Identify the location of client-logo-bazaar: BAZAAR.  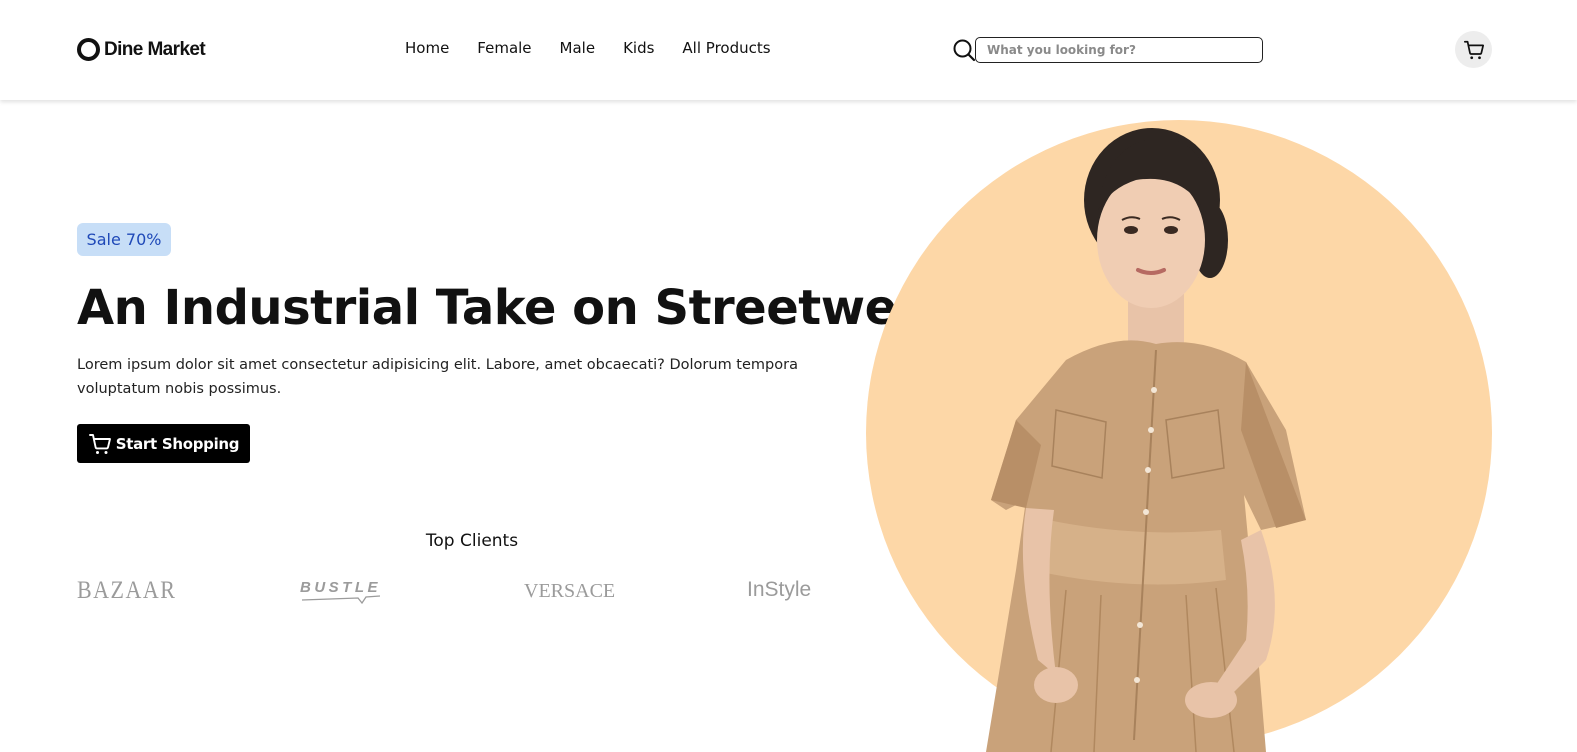
(127, 589).